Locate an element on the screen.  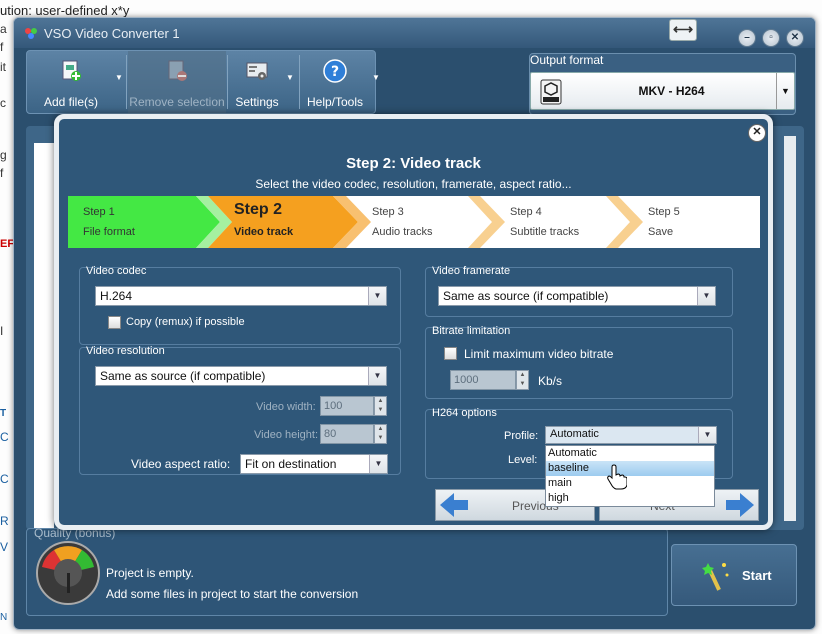
video-width-value: 100 is located at coordinates (333, 406).